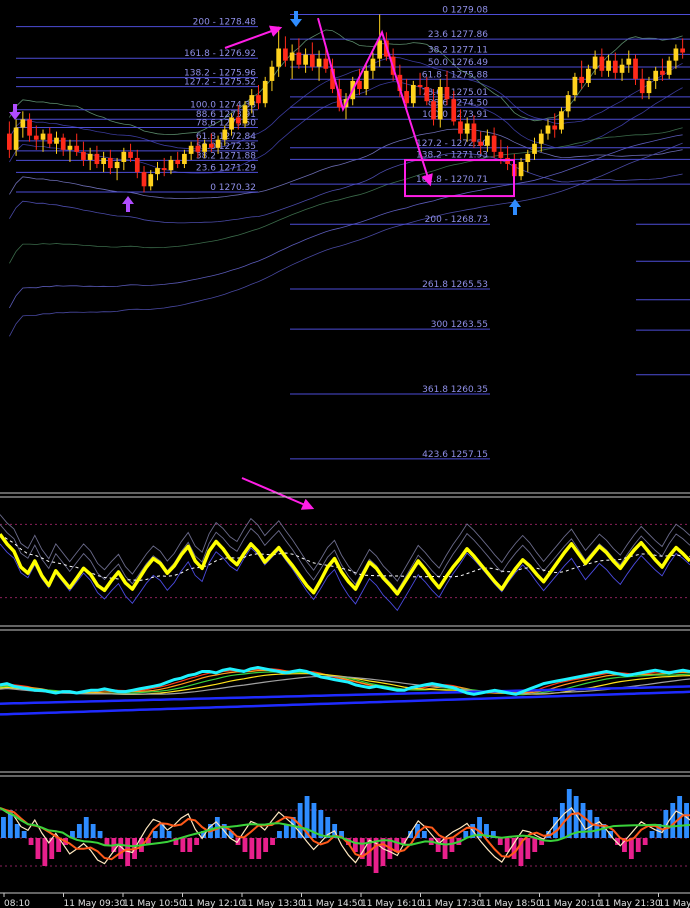  What do you see at coordinates (674, 903) in the screenshot?
I see `time-label: 11 May` at bounding box center [674, 903].